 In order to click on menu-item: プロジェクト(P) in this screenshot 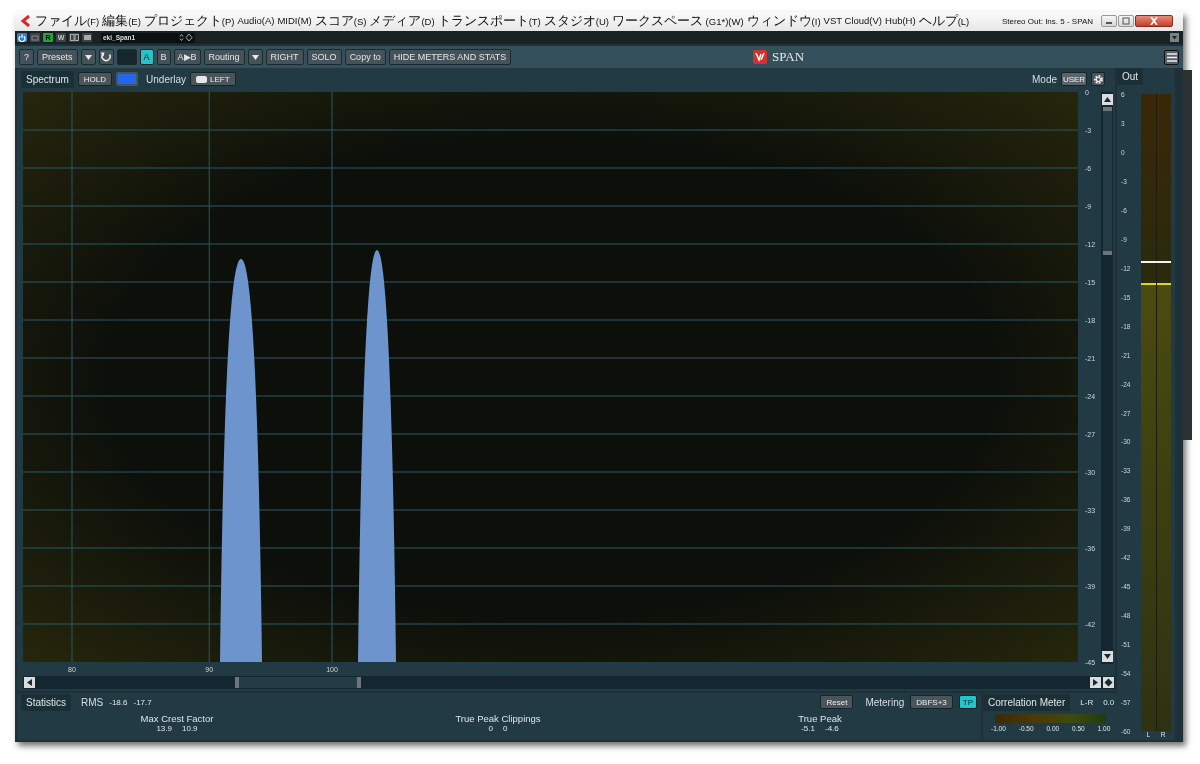, I will do `click(189, 21)`.